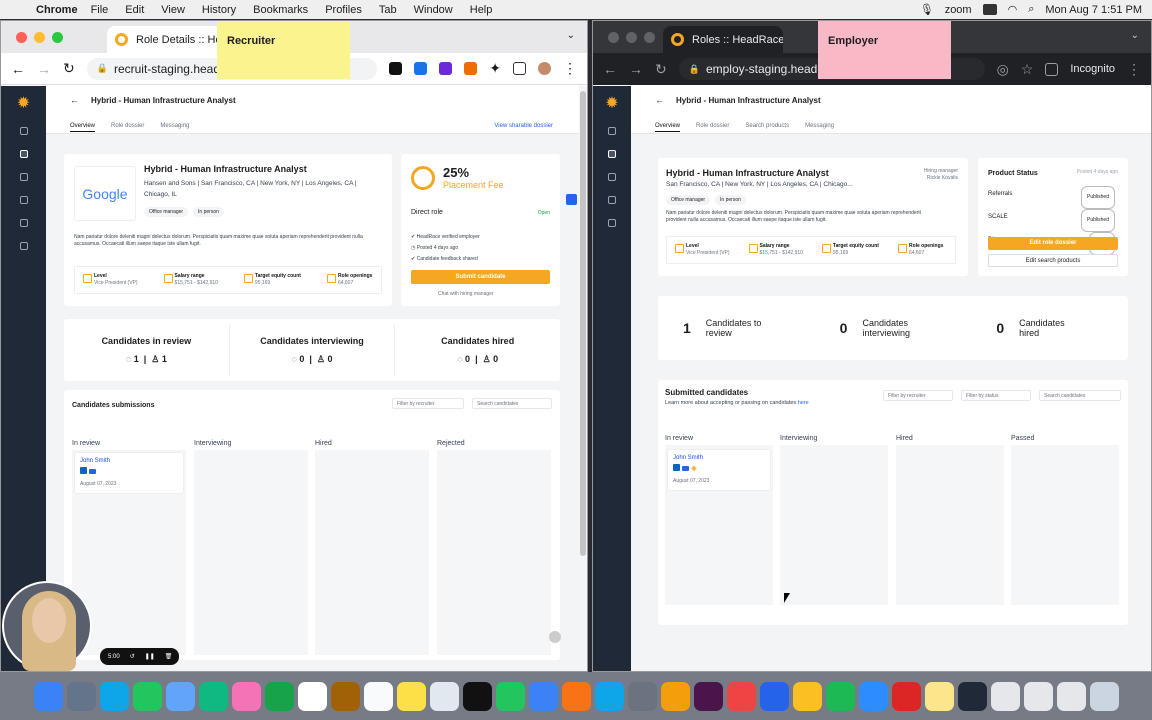 The width and height of the screenshot is (1152, 720). Describe the element at coordinates (279, 696) in the screenshot. I see `facetime-icon` at that location.